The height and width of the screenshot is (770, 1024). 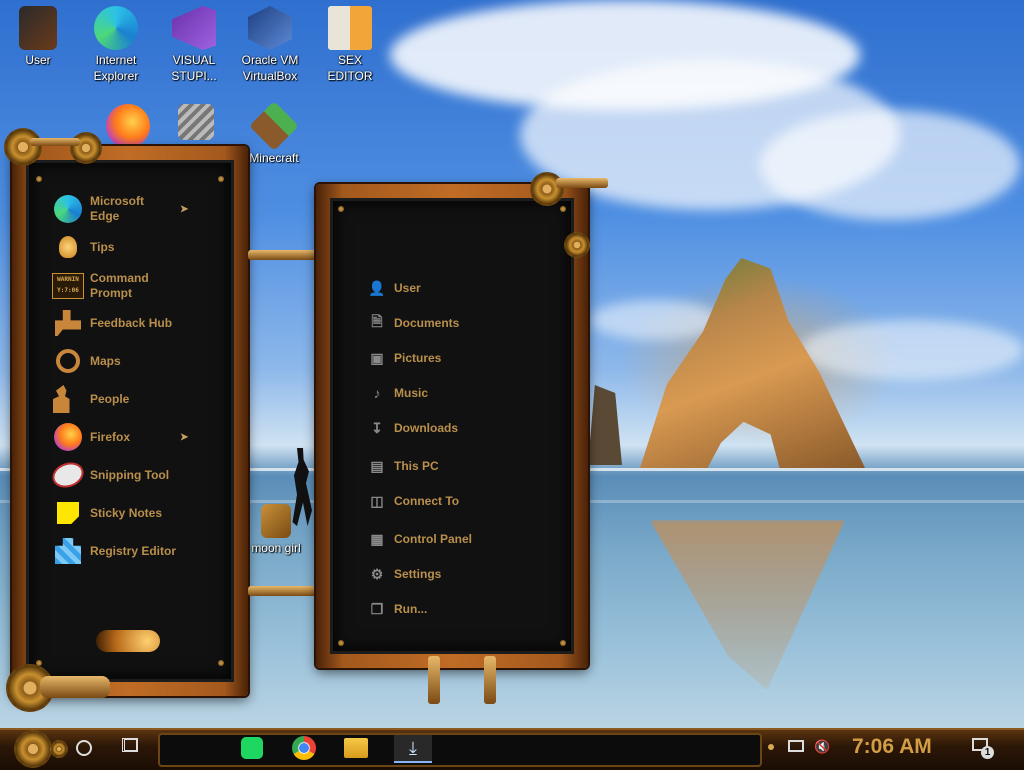 I want to click on lightbulb-ornament, so click(x=128, y=641).